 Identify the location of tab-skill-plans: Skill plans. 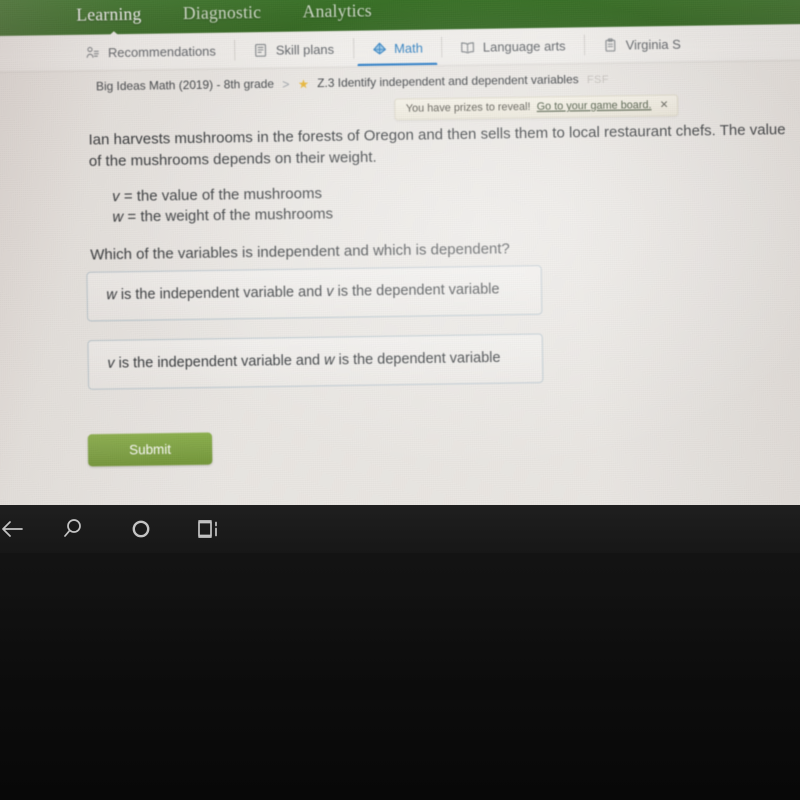
(293, 50).